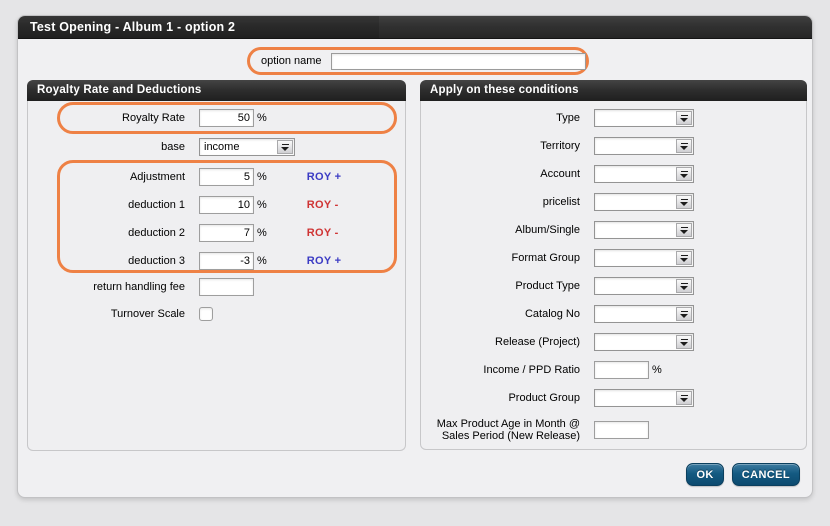 Image resolution: width=830 pixels, height=526 pixels. I want to click on type-select-button, so click(684, 118).